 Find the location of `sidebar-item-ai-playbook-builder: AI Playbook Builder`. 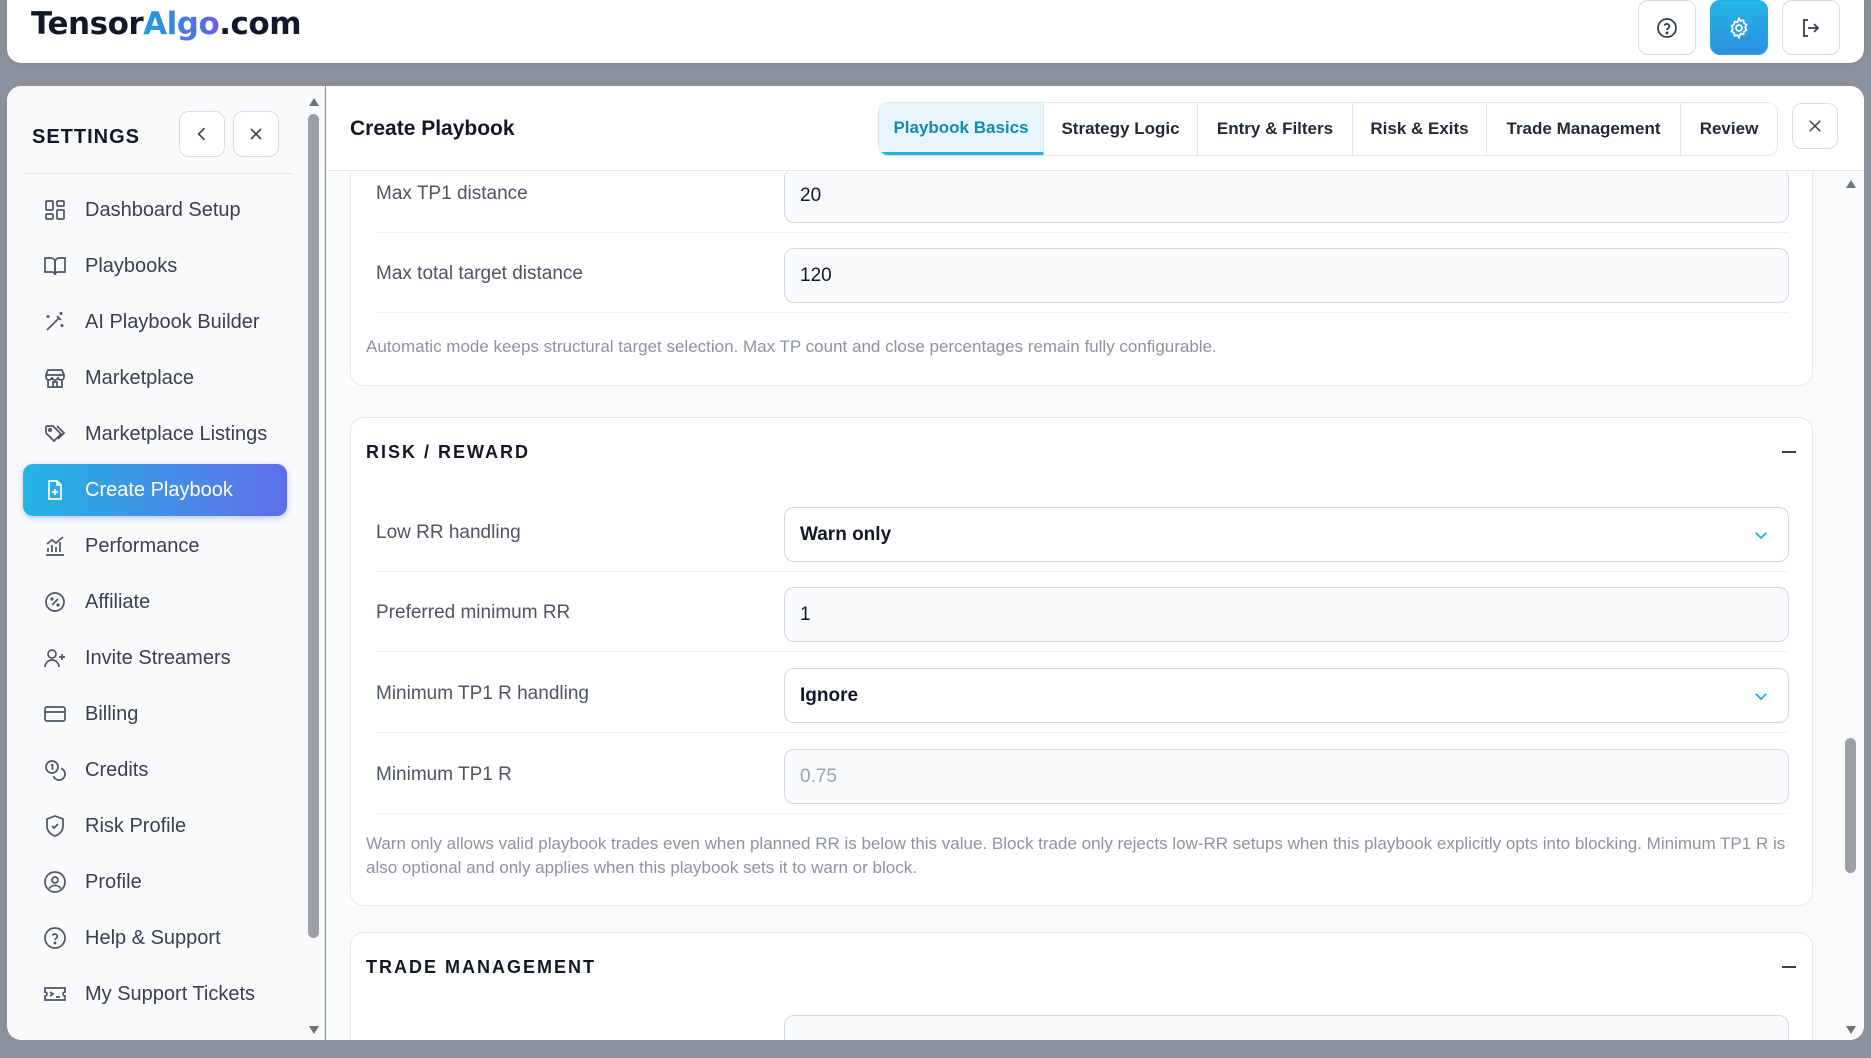

sidebar-item-ai-playbook-builder: AI Playbook Builder is located at coordinates (155, 322).